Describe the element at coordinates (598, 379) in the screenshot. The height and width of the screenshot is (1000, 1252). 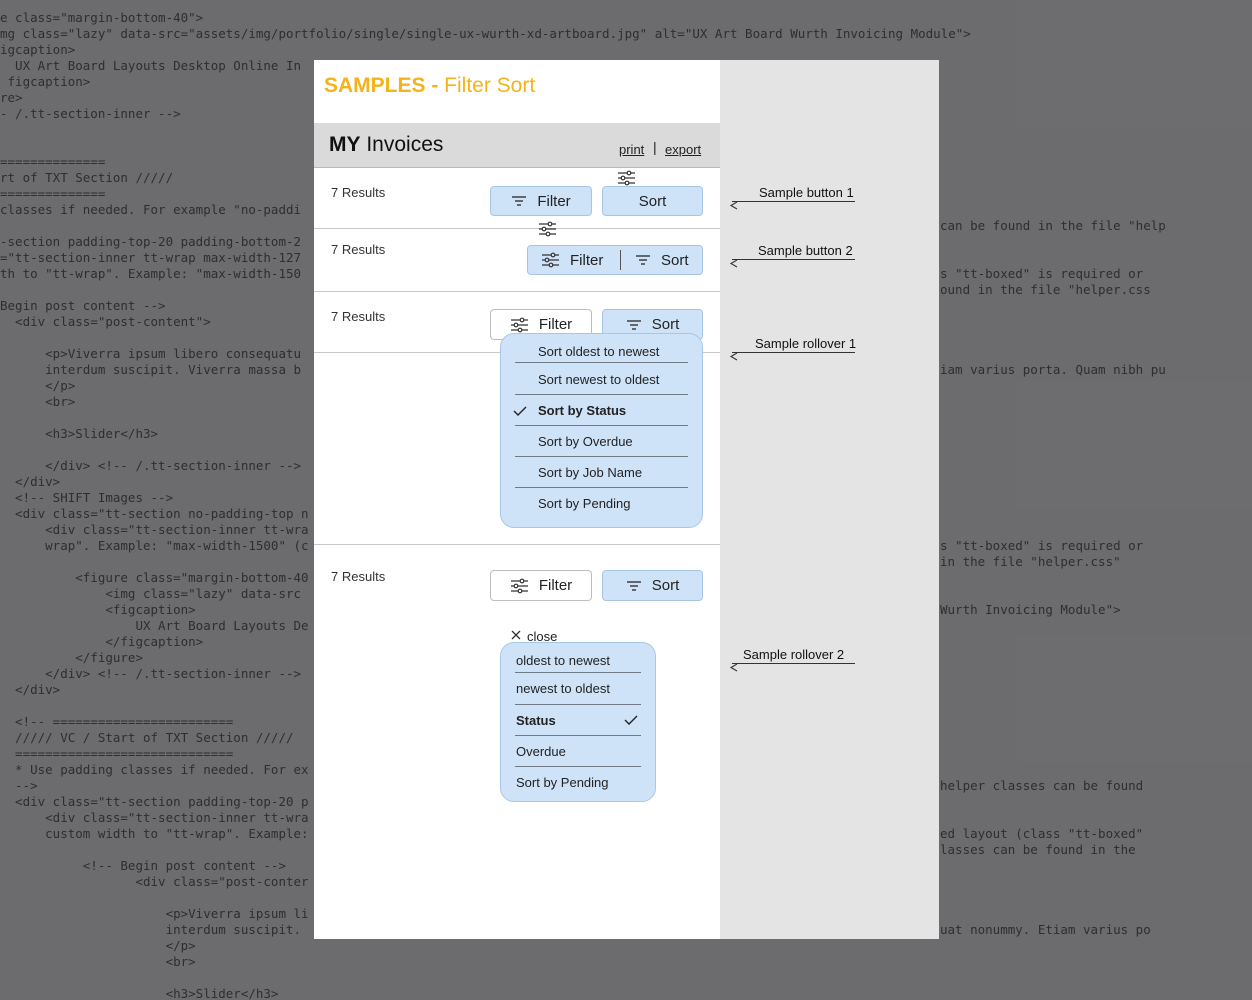
I see `dropdown-item: Sort newest to oldest` at that location.